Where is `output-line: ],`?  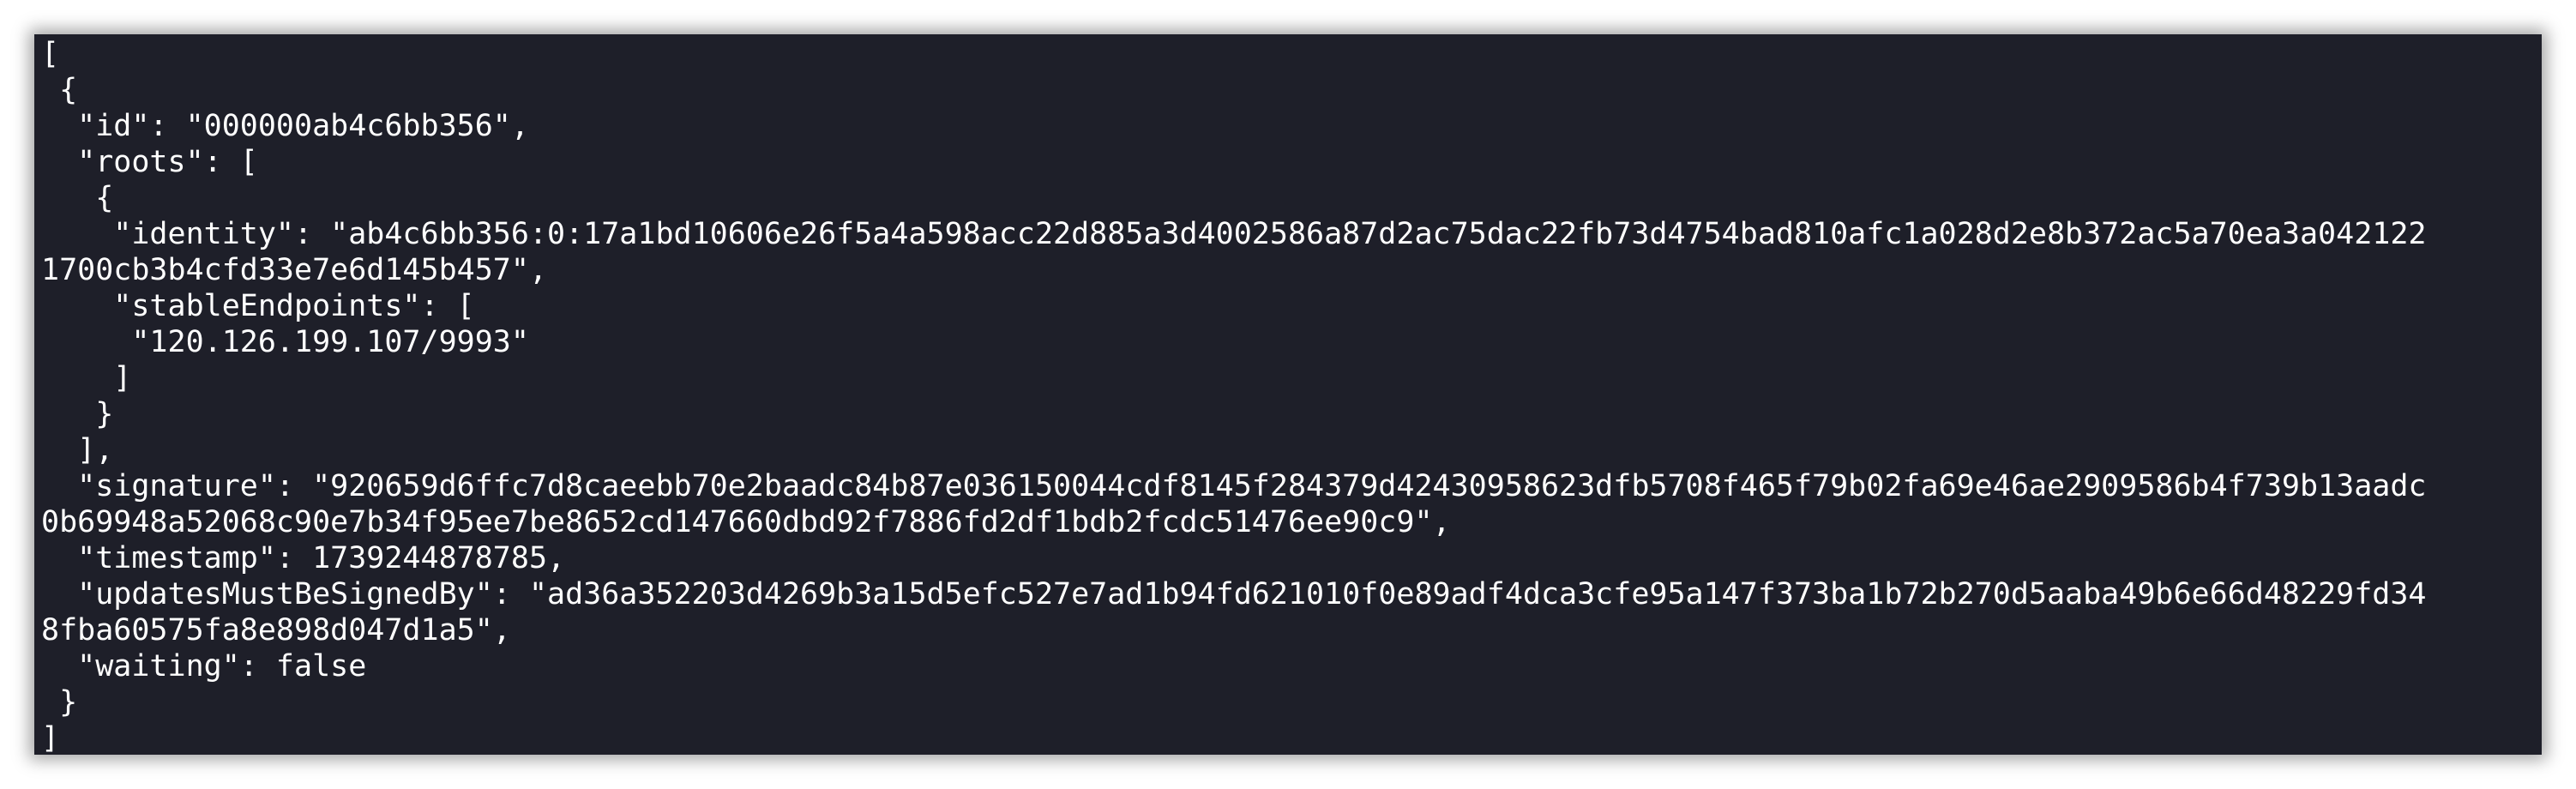
output-line: ], is located at coordinates (77, 450).